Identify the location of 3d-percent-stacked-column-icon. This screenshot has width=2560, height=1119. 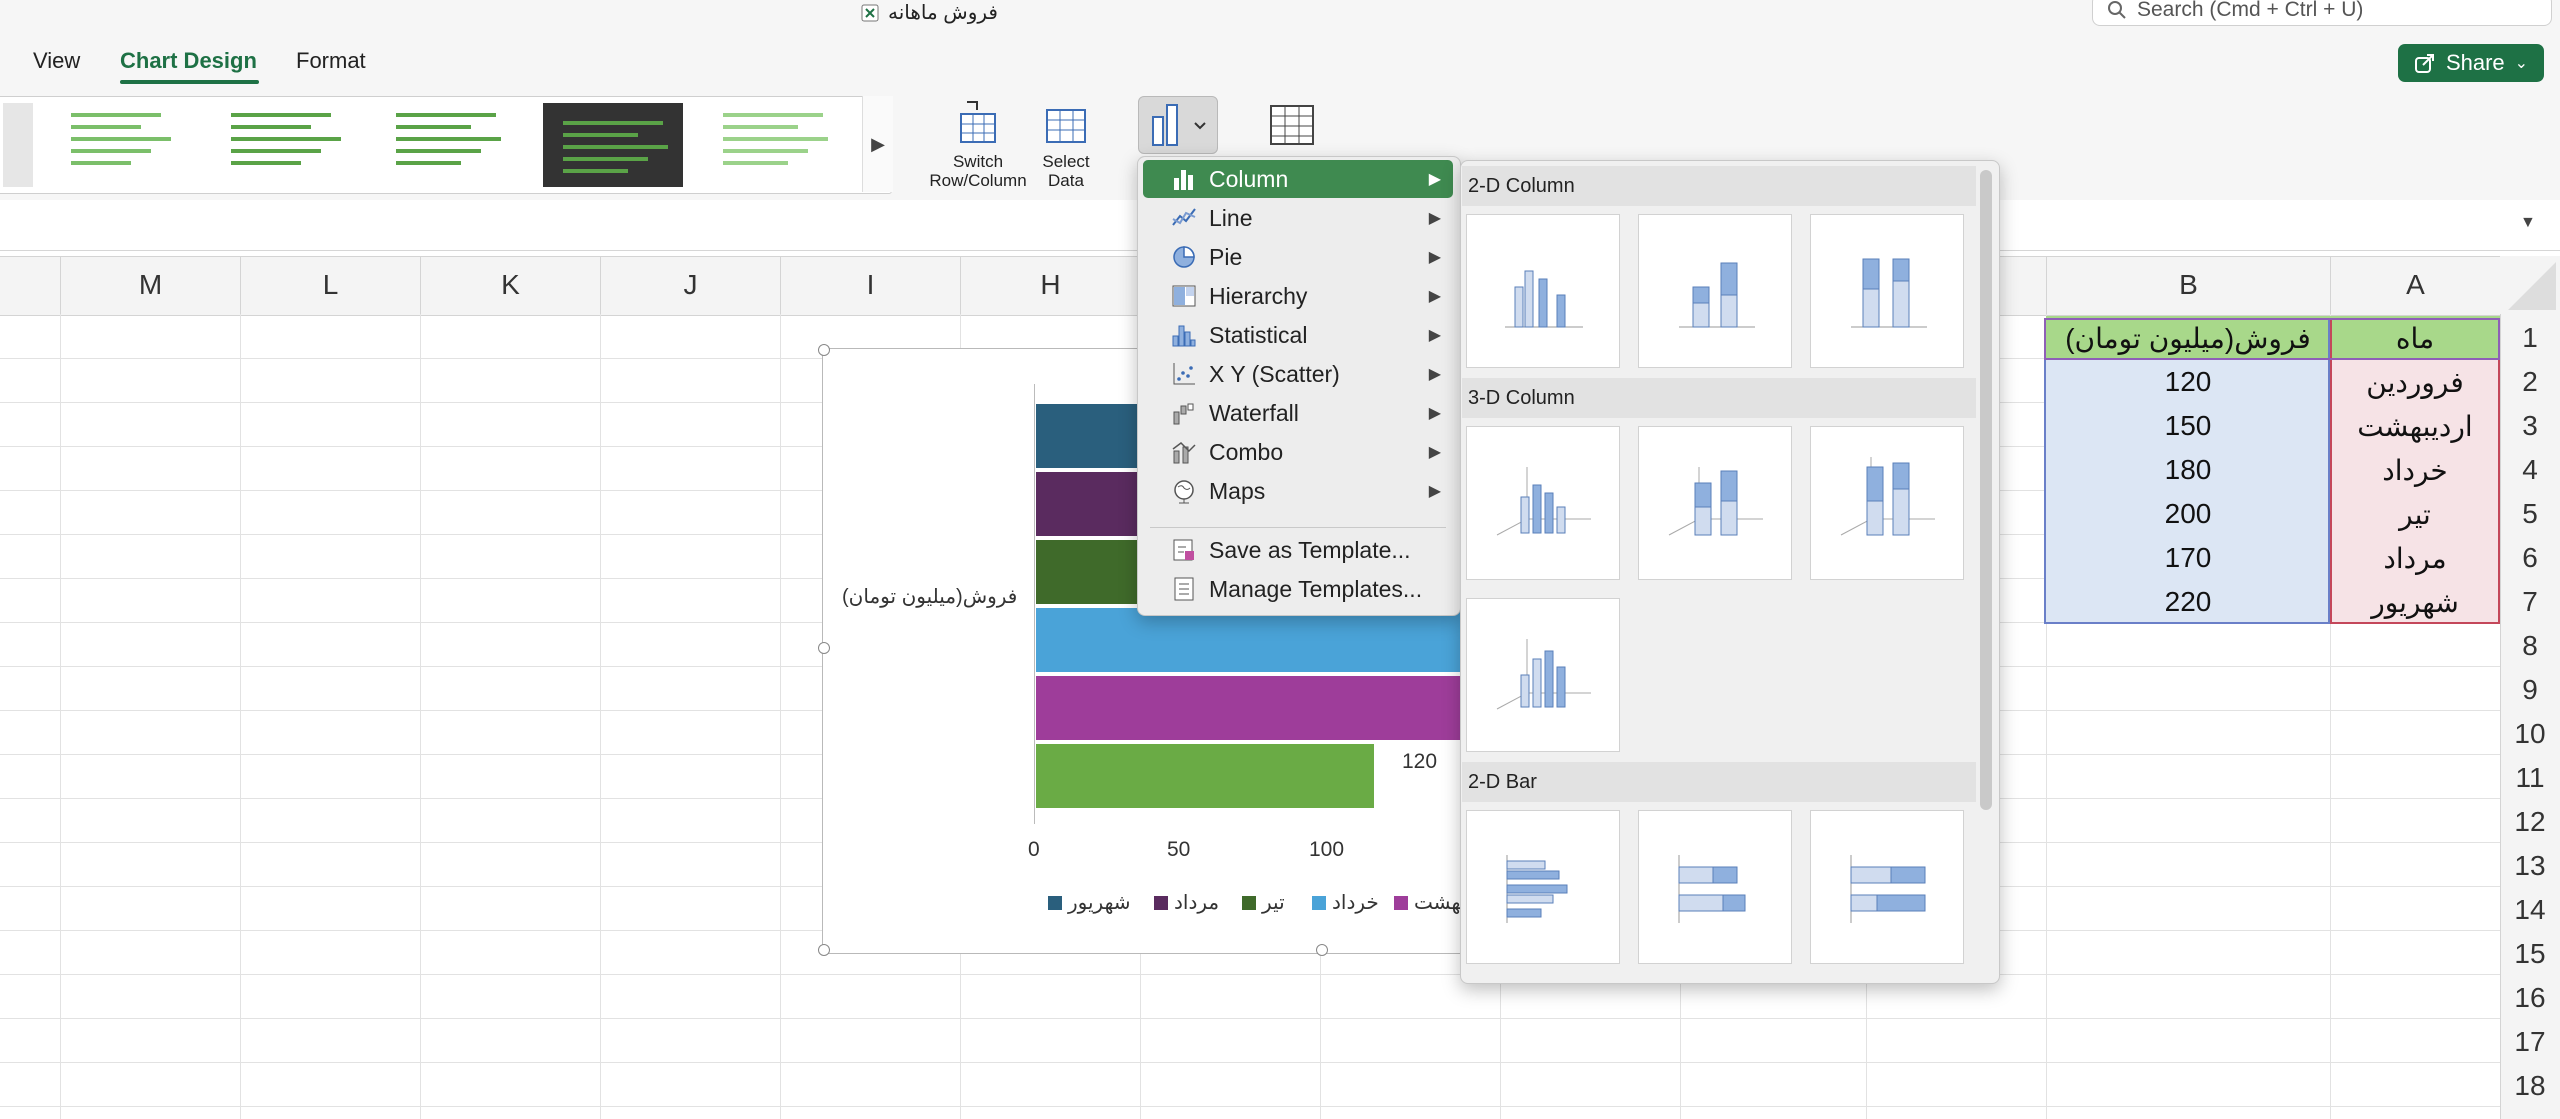
(1887, 496).